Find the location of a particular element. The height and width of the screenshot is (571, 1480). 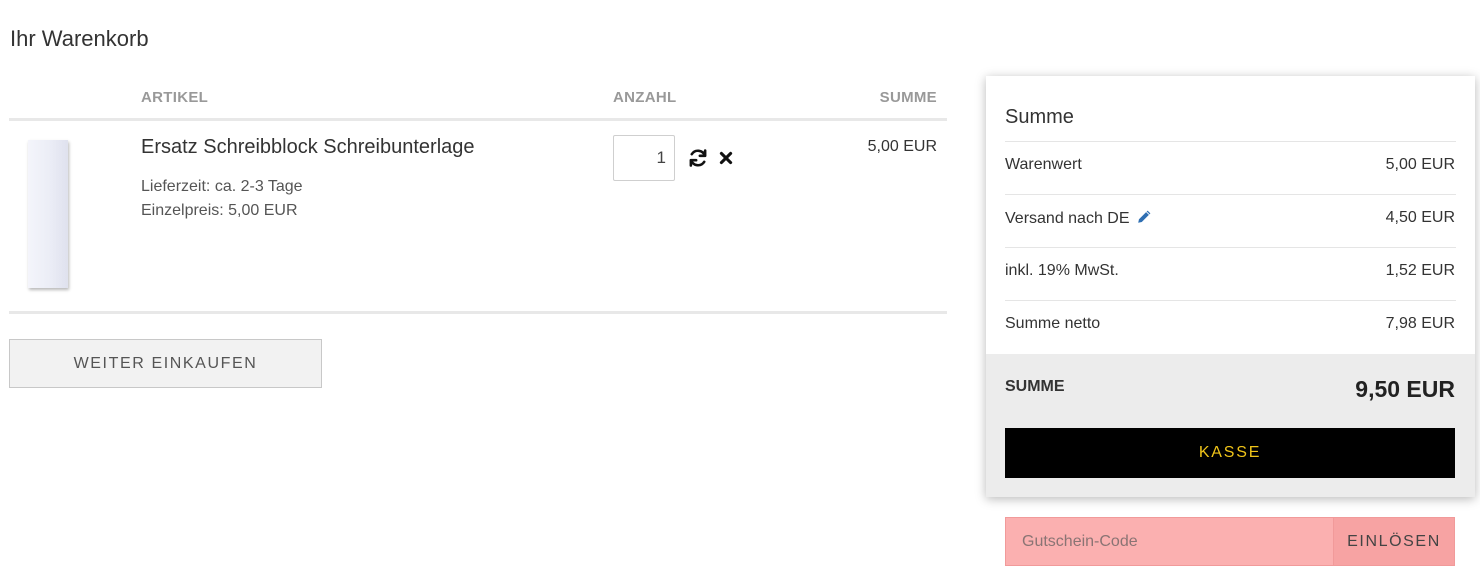

coupon-code-input is located at coordinates (1169, 541).